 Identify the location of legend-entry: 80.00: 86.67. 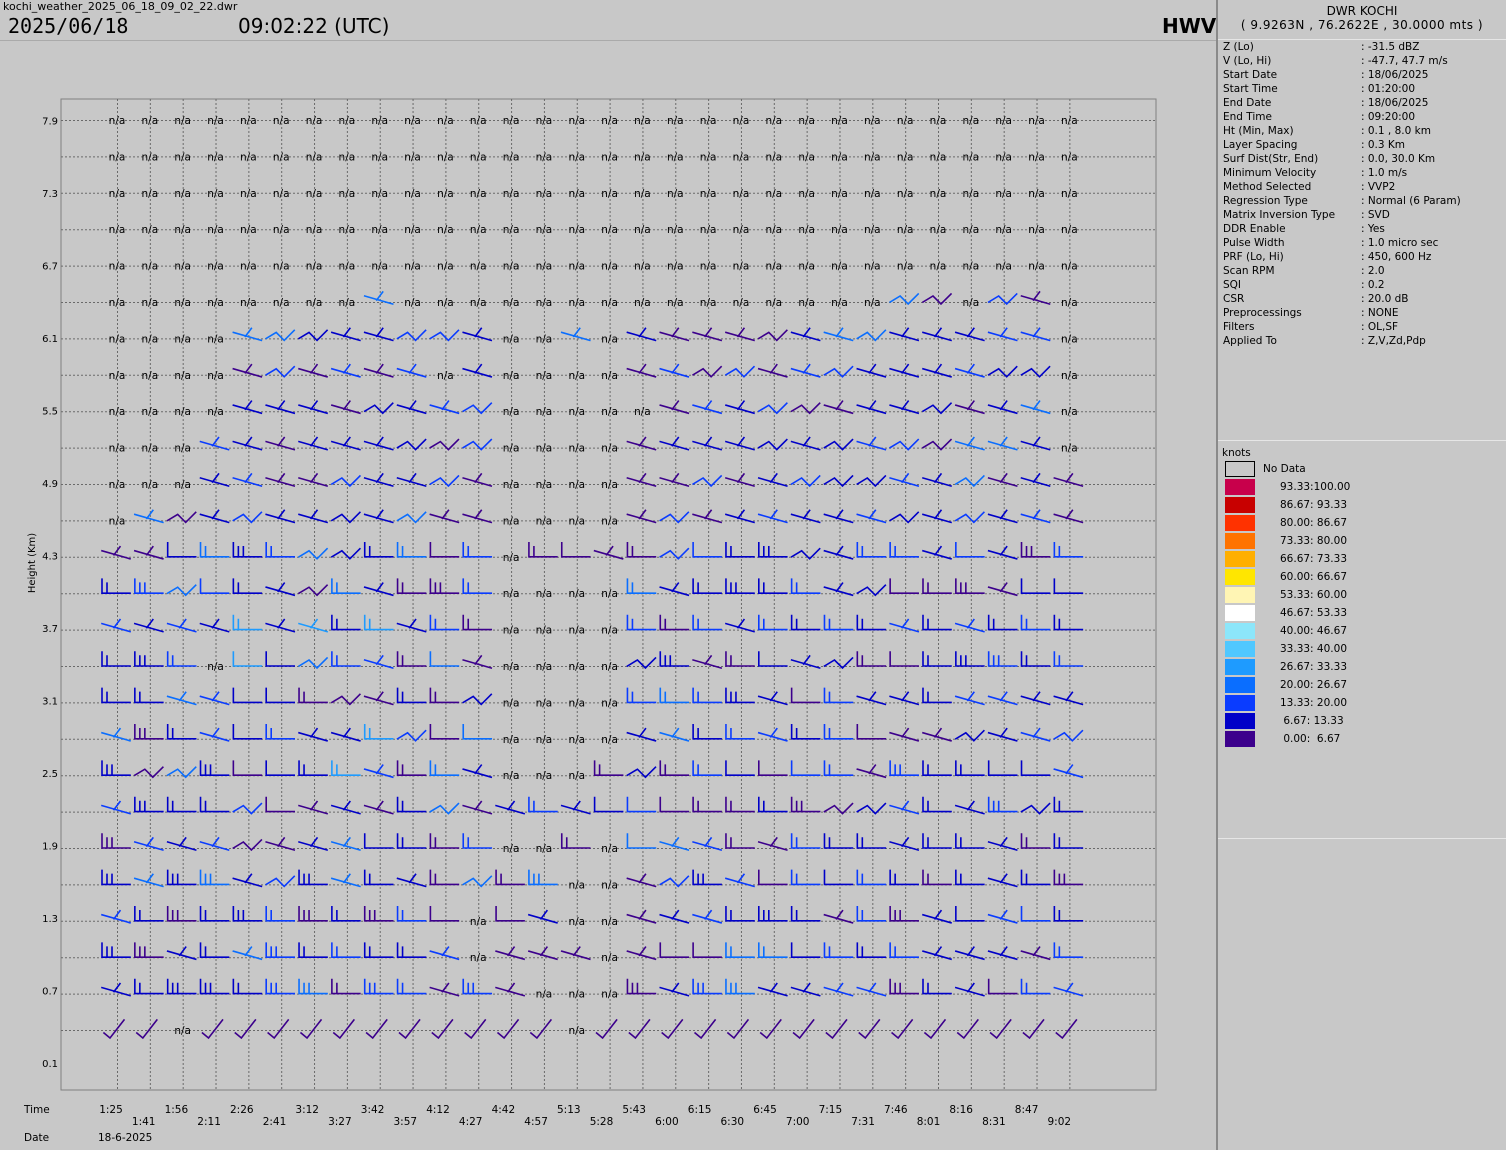
(1284, 523).